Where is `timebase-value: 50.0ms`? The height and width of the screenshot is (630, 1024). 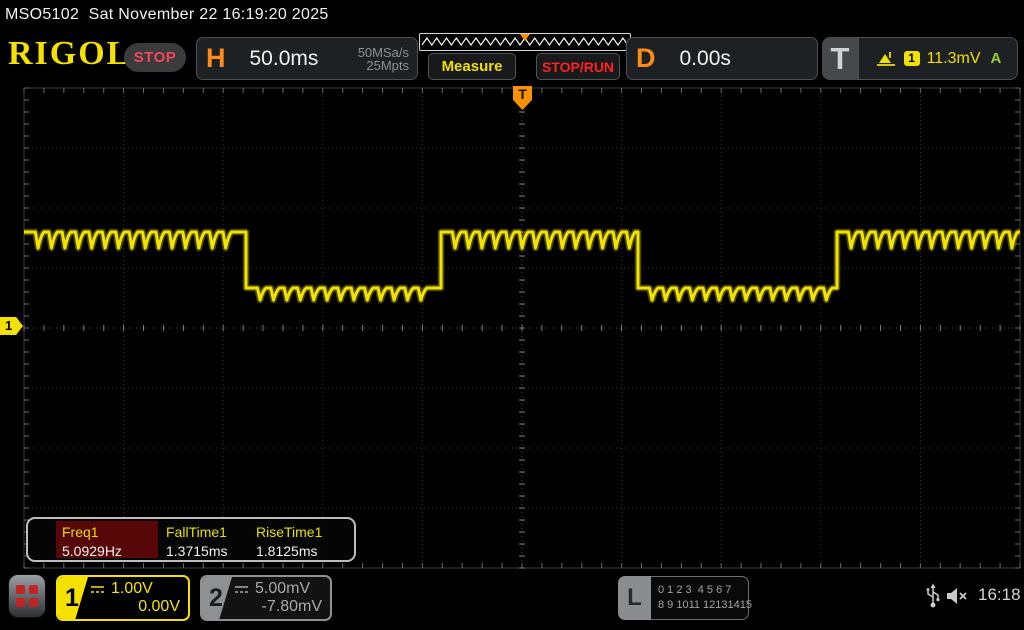
timebase-value: 50.0ms is located at coordinates (284, 58).